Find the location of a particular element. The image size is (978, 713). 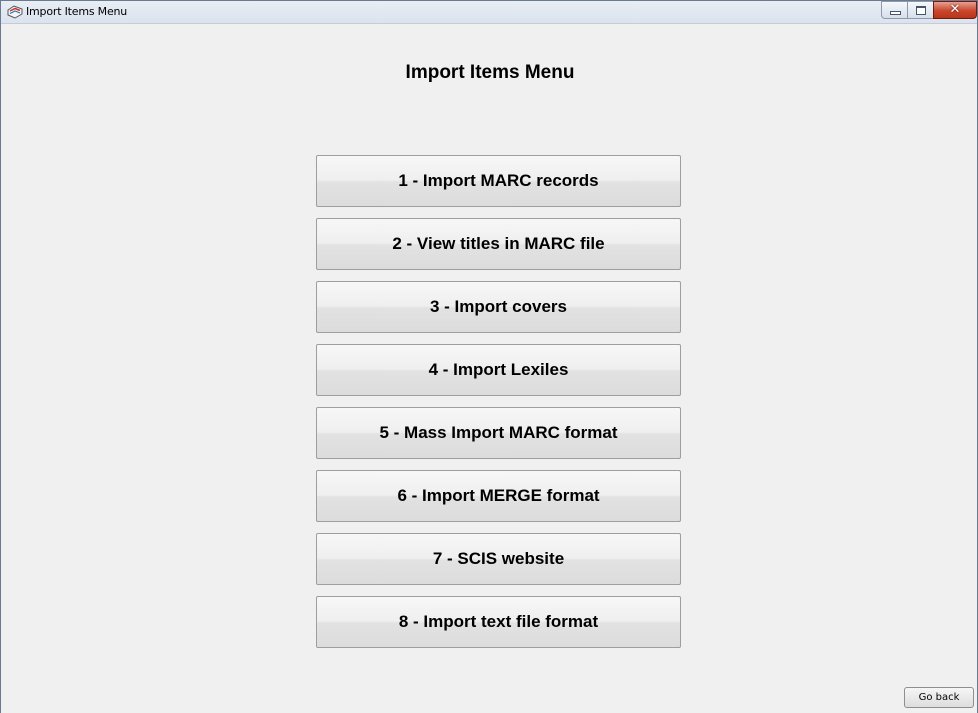

minimize-button is located at coordinates (894, 10).